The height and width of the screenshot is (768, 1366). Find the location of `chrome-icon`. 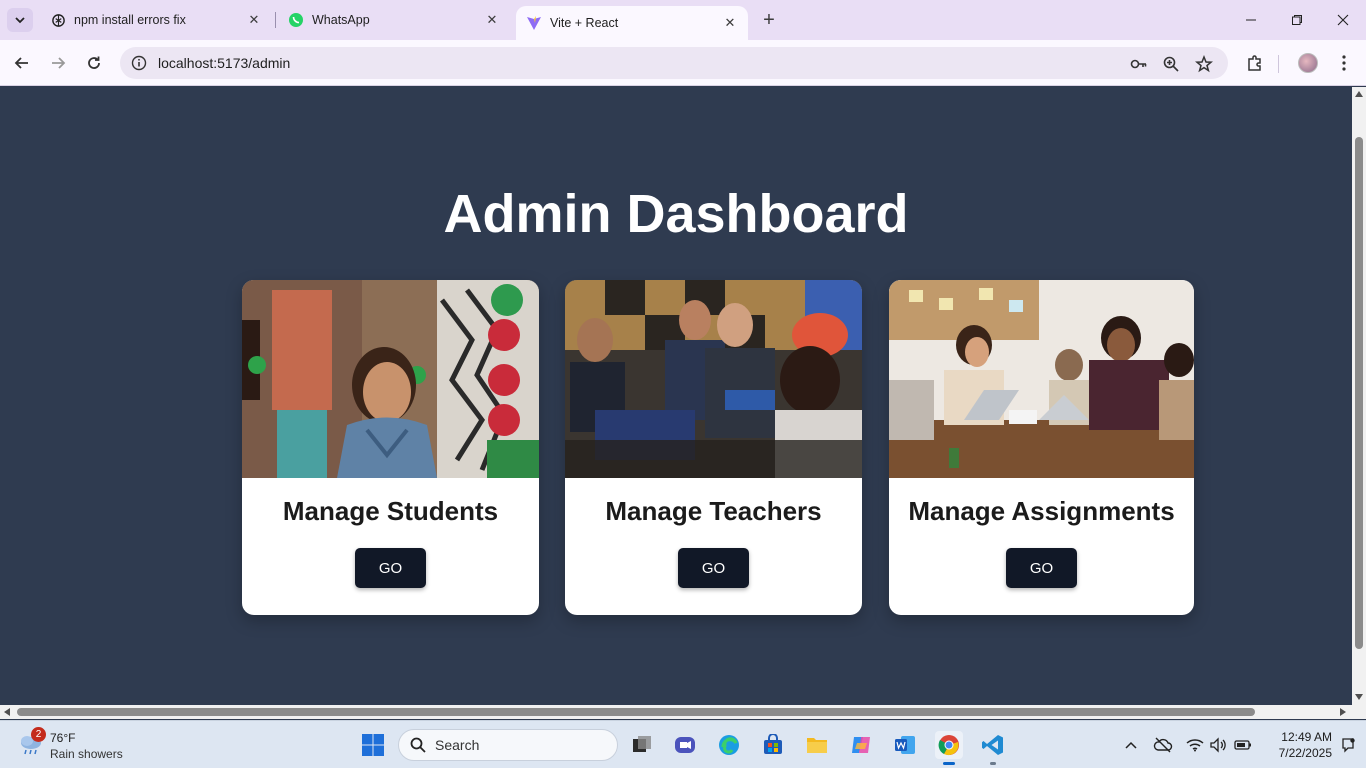

chrome-icon is located at coordinates (949, 748).